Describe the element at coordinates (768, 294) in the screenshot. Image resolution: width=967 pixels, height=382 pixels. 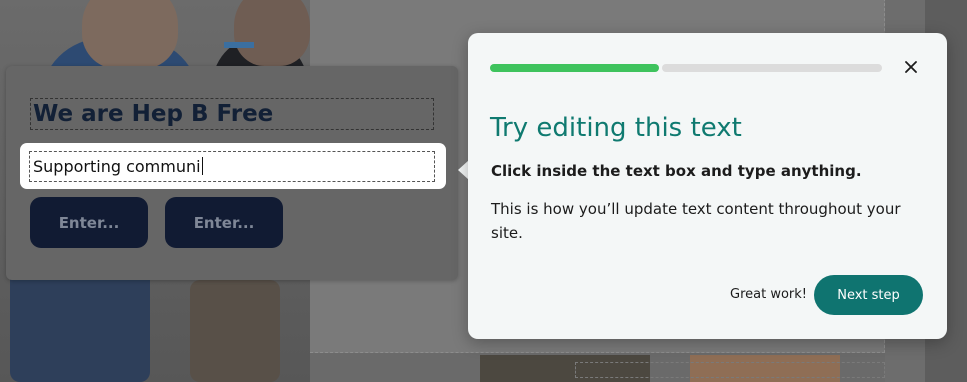
I see `feedback-text: Great work!` at that location.